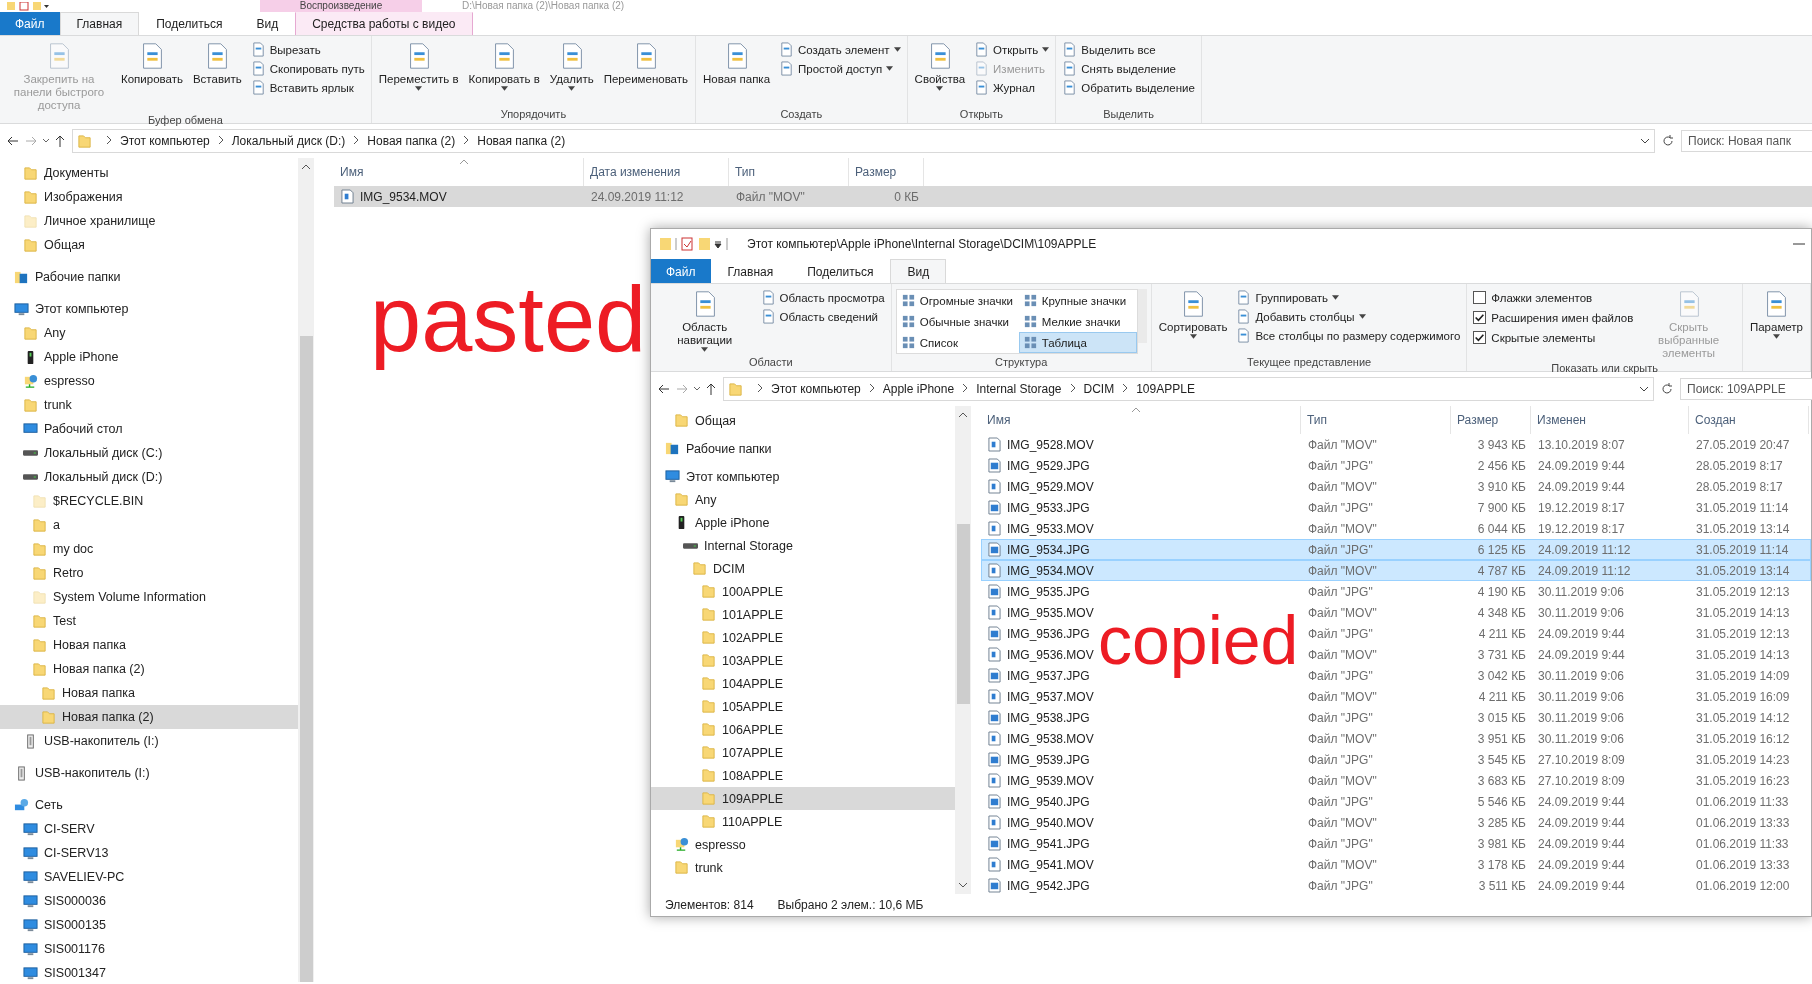 The image size is (1812, 984). What do you see at coordinates (384, 23) in the screenshot?
I see `ribbon-tab: Средства работы с видео` at bounding box center [384, 23].